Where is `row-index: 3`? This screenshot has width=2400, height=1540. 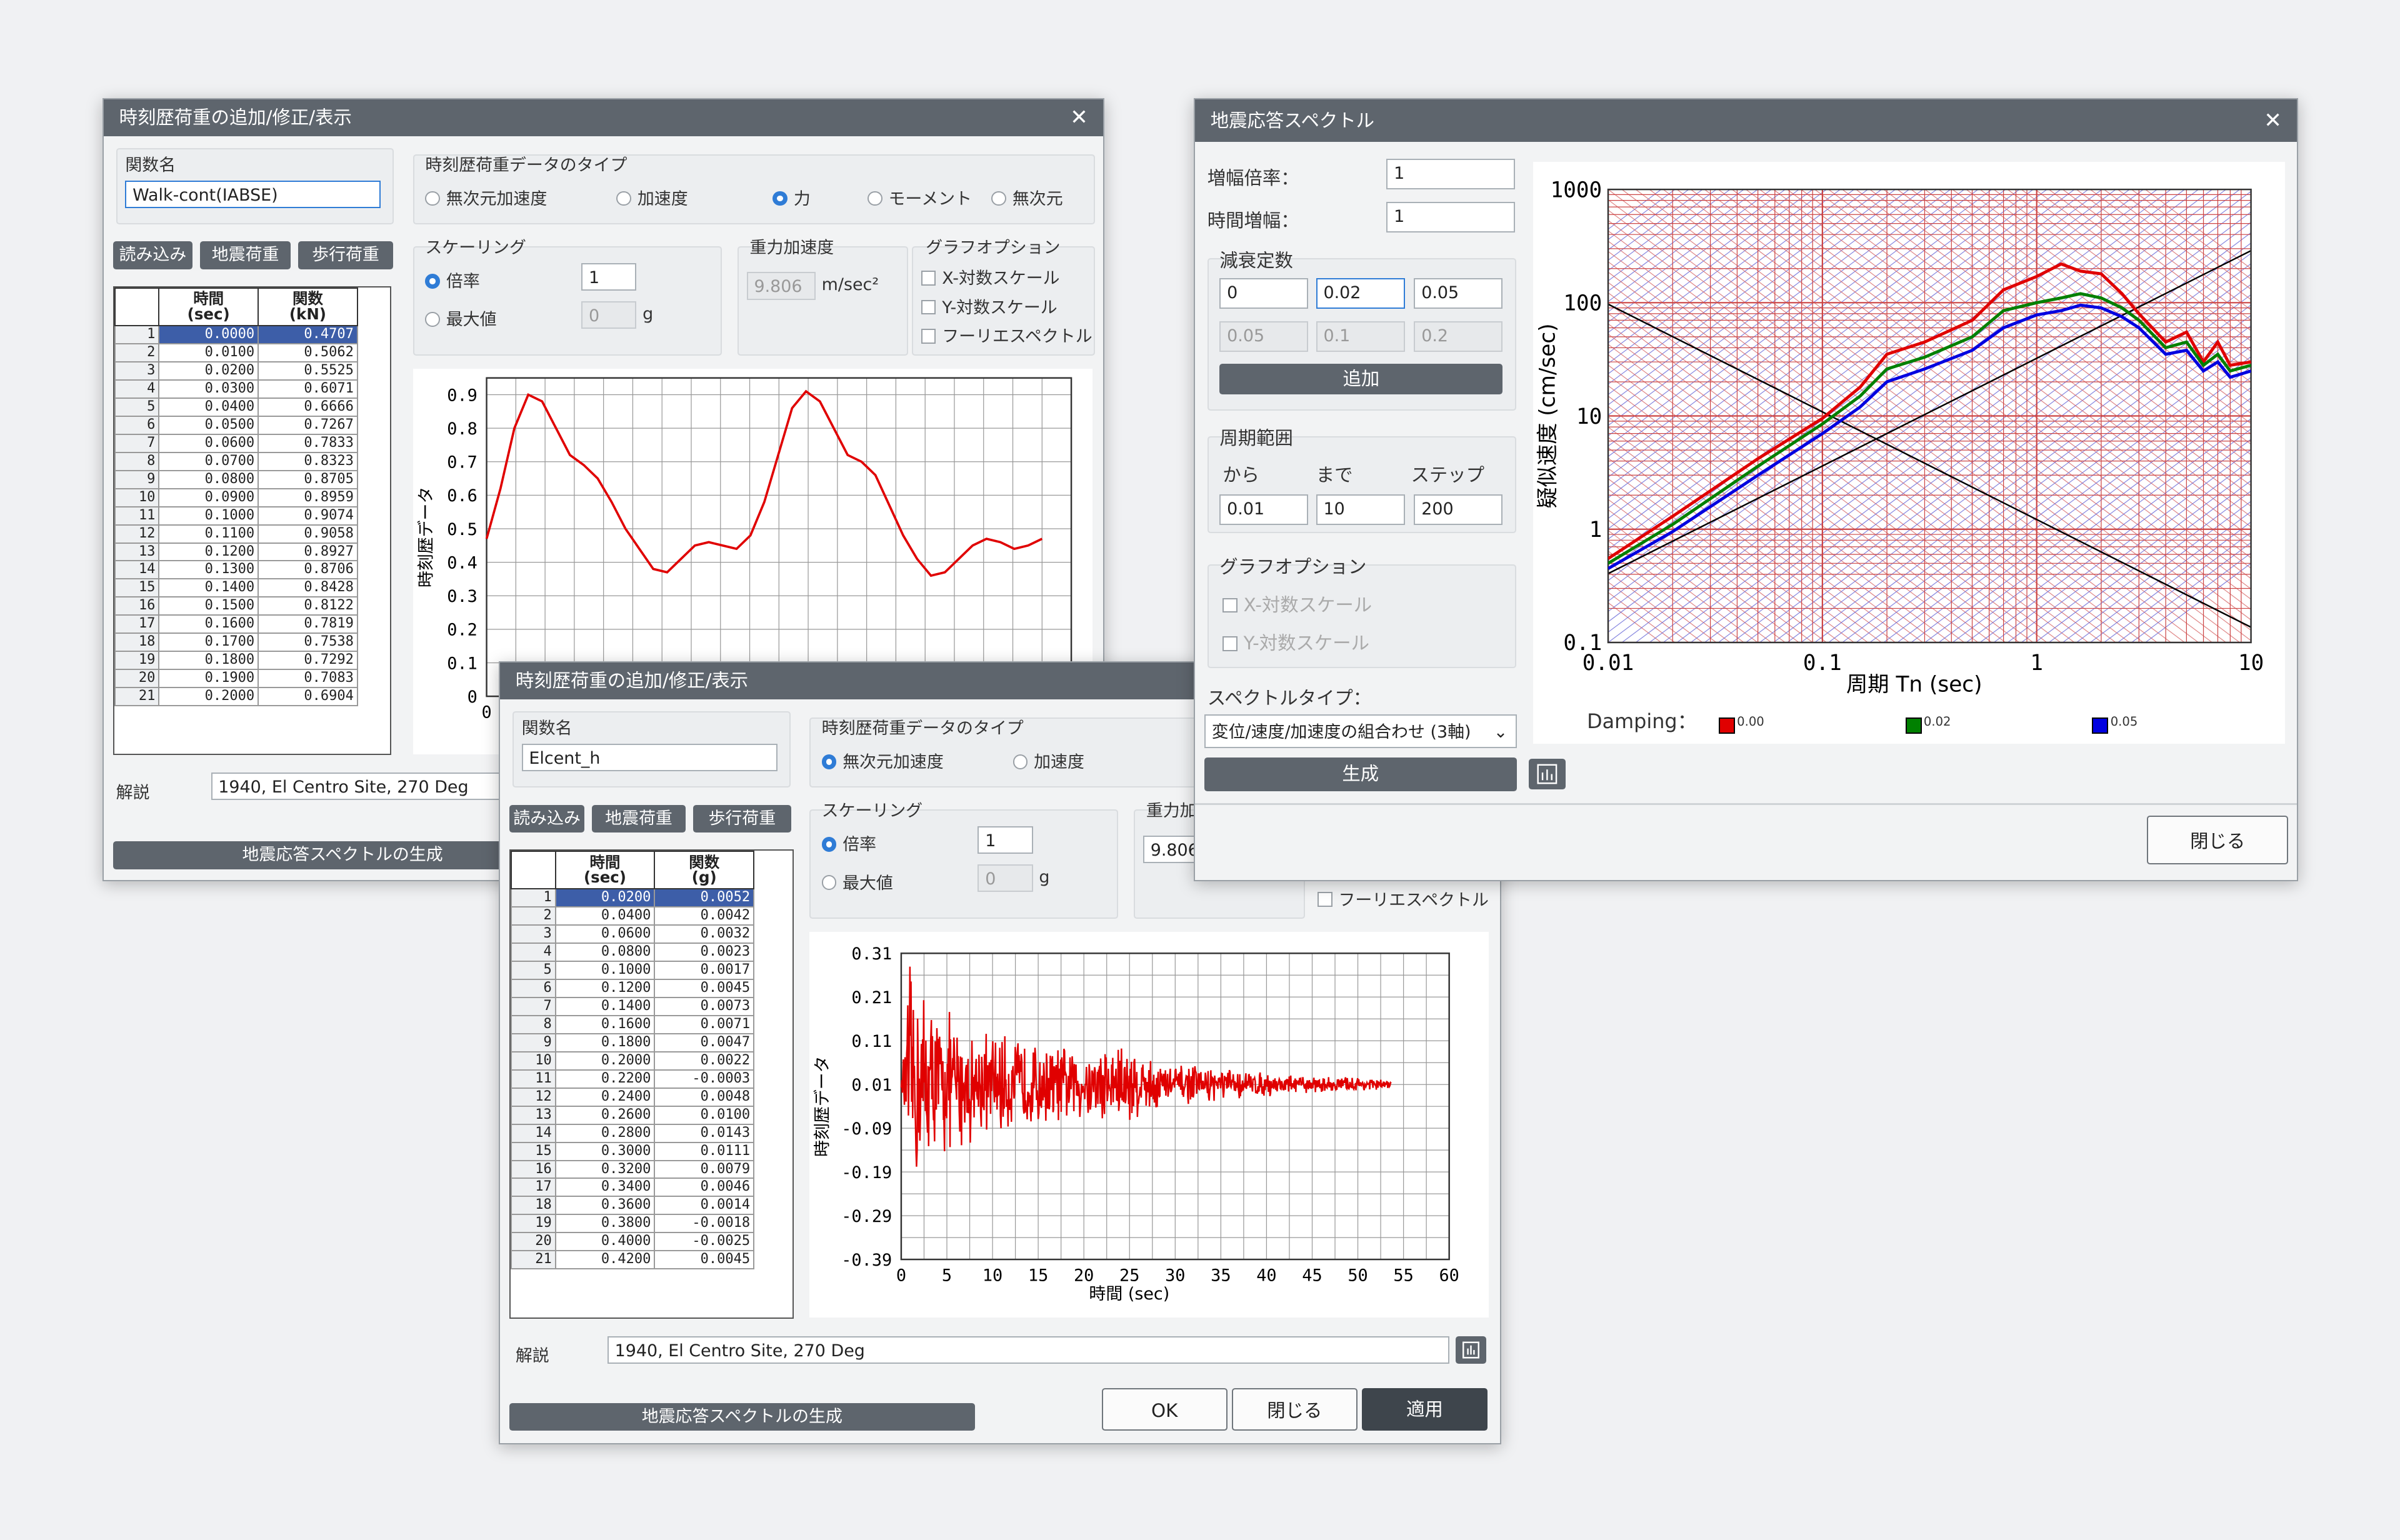
row-index: 3 is located at coordinates (137, 371).